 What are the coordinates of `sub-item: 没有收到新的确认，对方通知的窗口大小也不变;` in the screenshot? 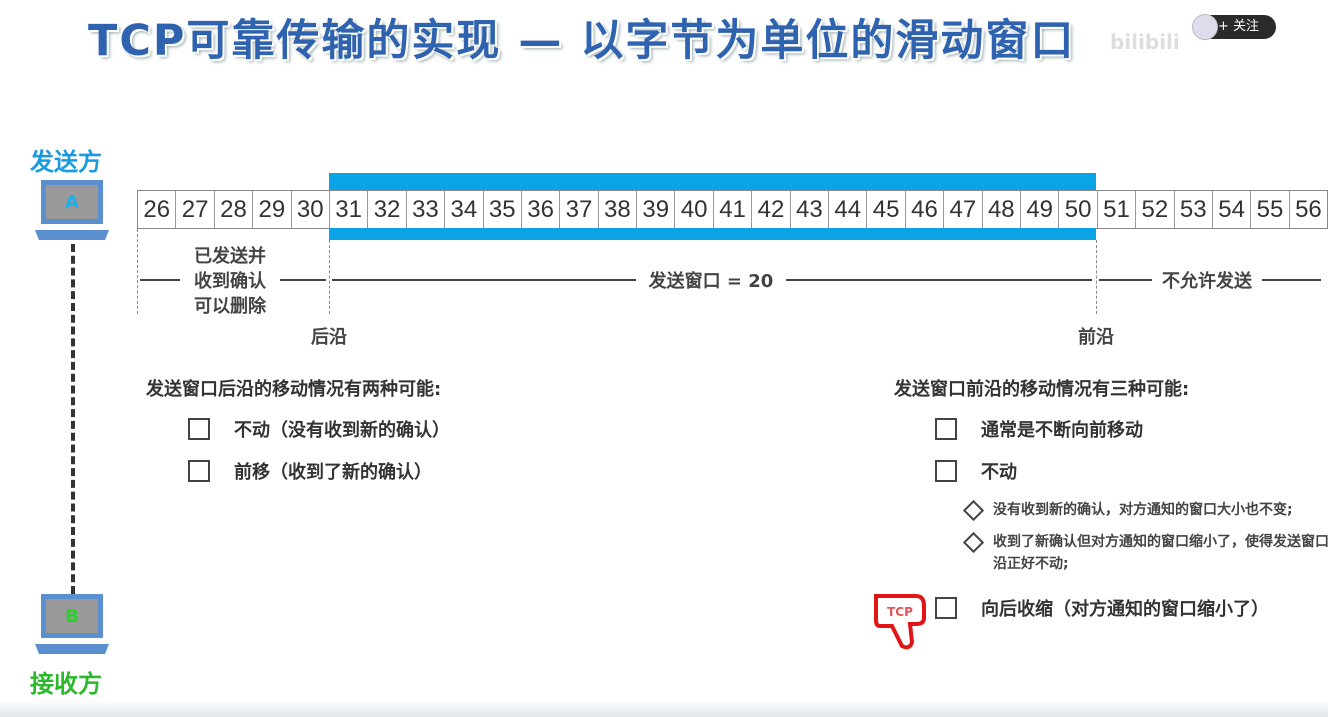 It's located at (1127, 510).